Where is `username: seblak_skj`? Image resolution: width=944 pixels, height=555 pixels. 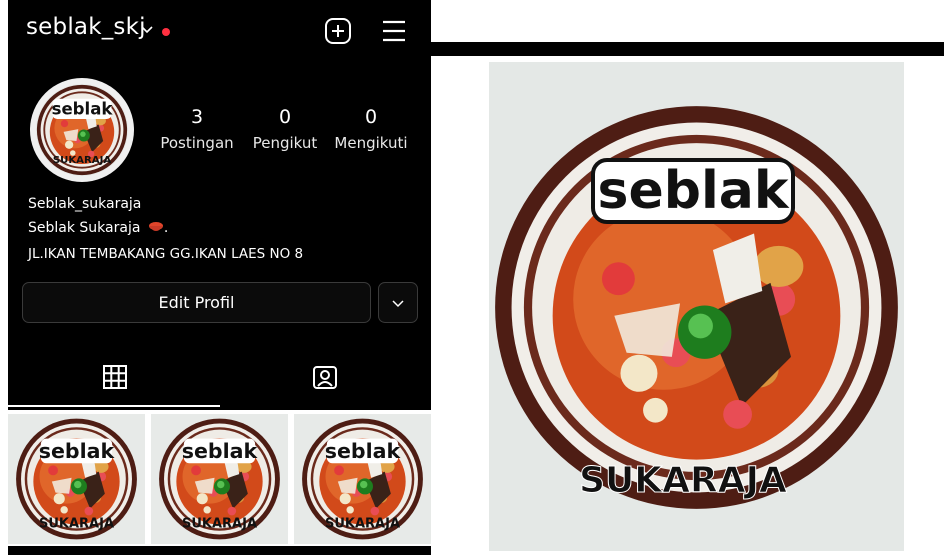 username: seblak_skj is located at coordinates (86, 27).